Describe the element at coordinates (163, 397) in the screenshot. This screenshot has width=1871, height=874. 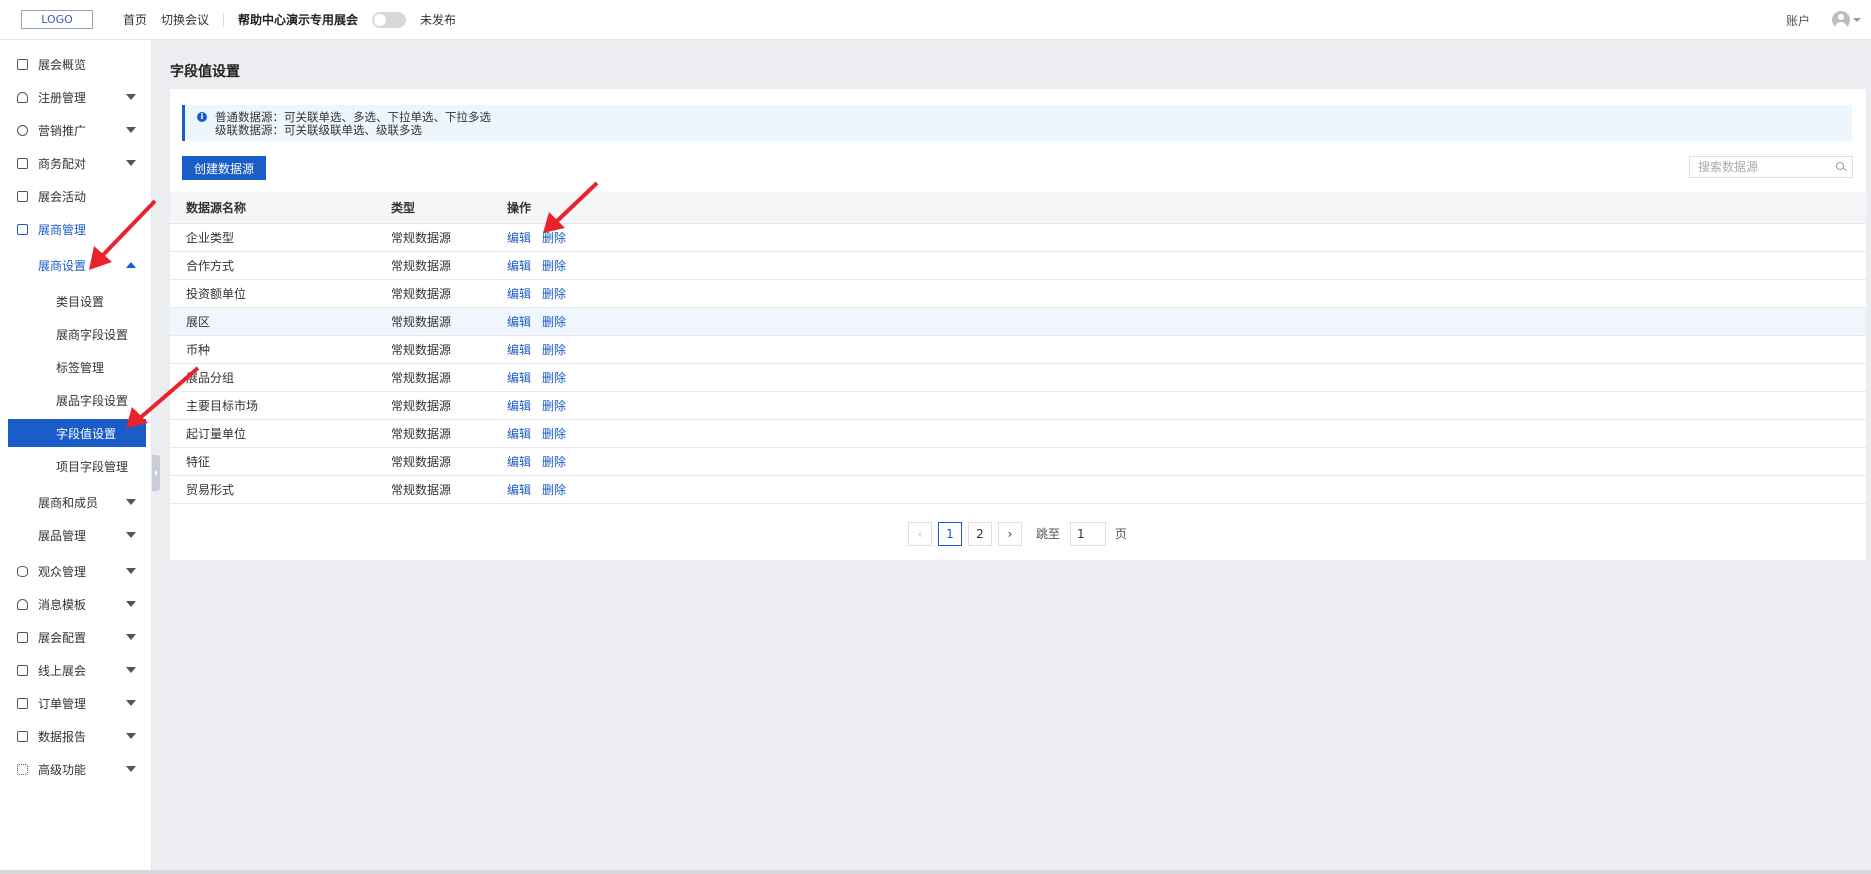
I see `arrow-field-value-settings` at that location.